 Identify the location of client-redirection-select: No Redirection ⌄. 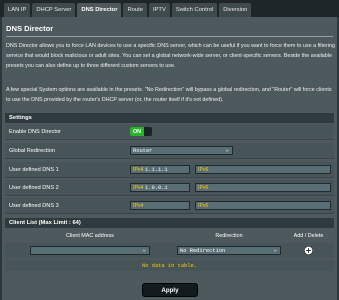
(229, 250).